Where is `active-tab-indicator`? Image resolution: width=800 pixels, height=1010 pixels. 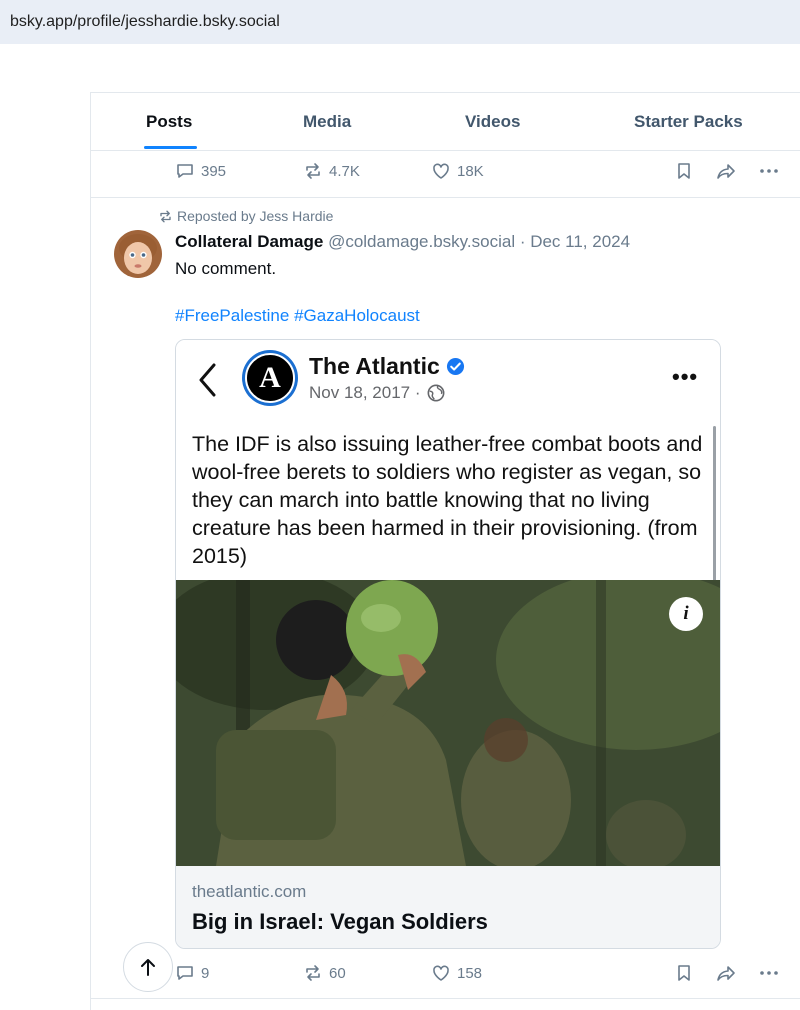 active-tab-indicator is located at coordinates (170, 147).